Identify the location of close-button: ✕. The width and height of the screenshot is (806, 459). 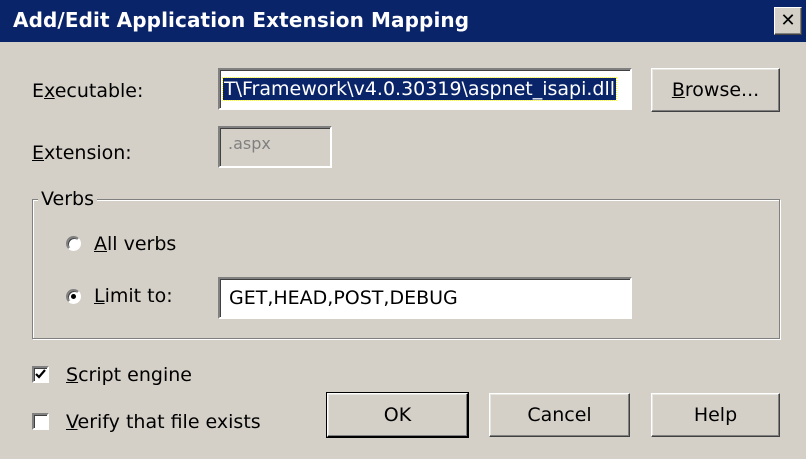
(788, 21).